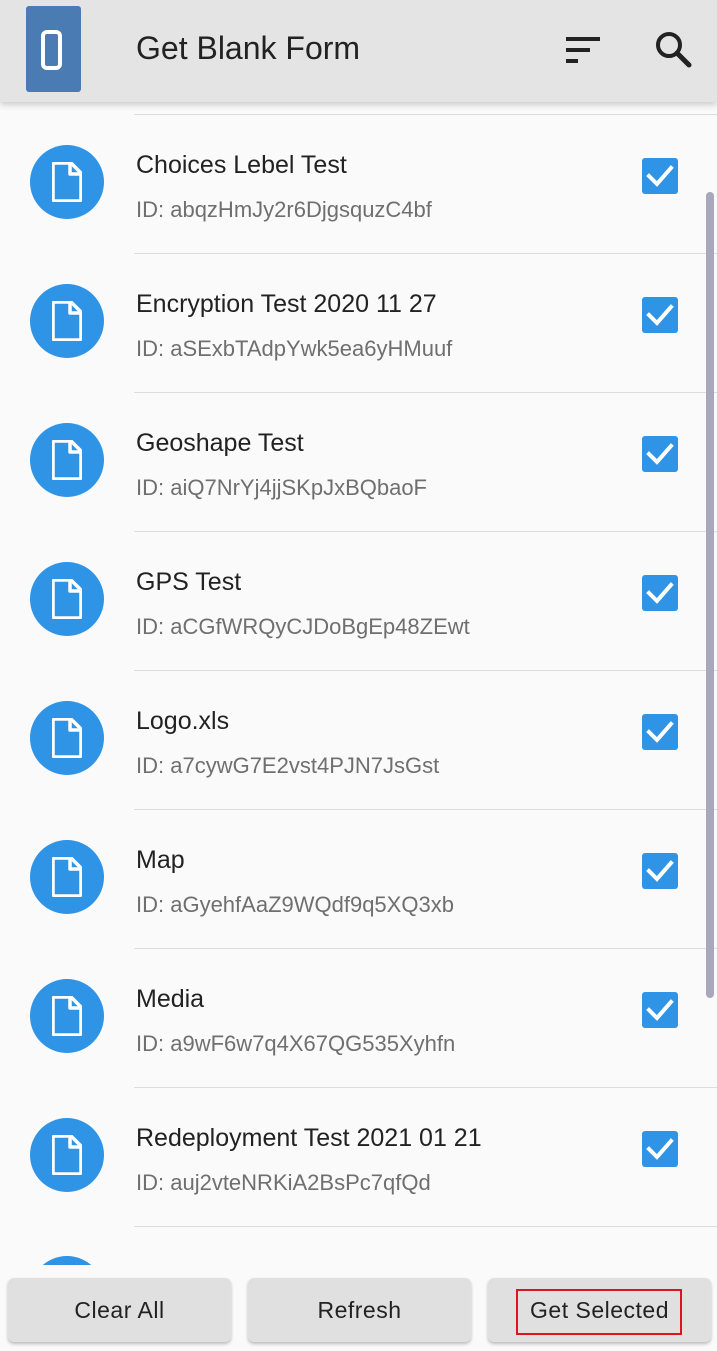  I want to click on form-id: ID: abqzHmJy2r6DjgsquzC4bf, so click(284, 209).